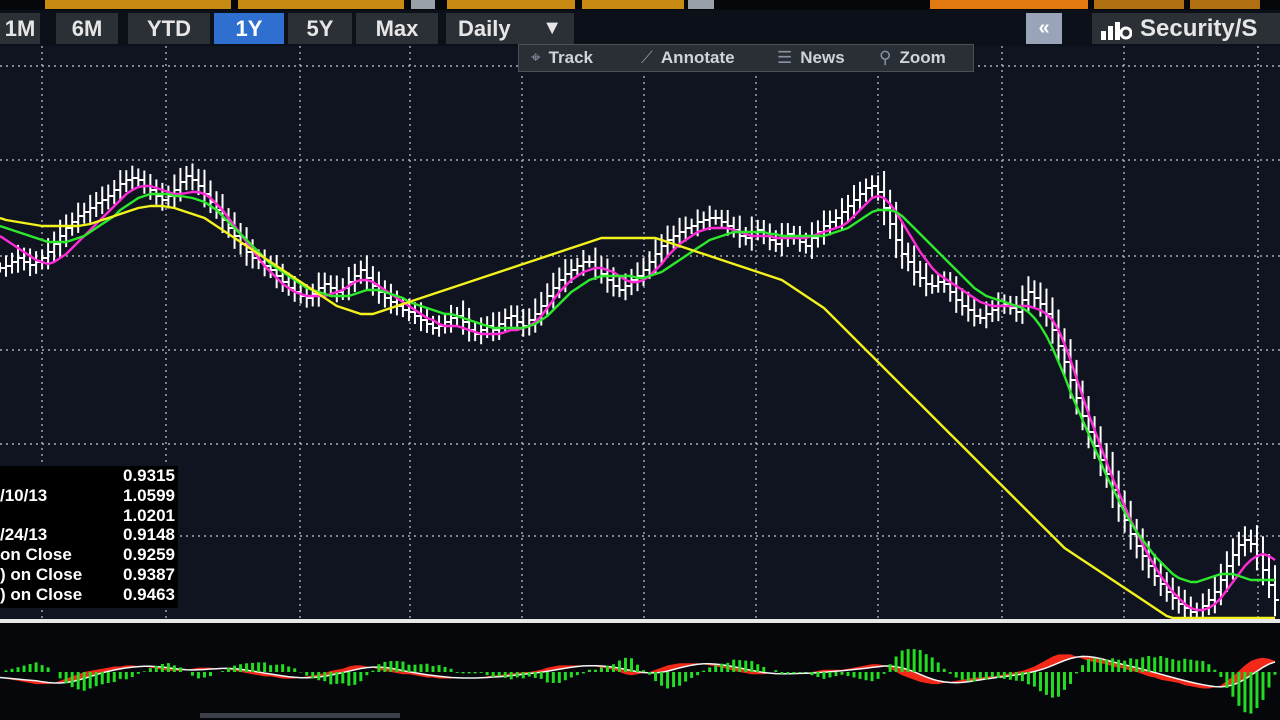  I want to click on legend-label: on Close, so click(36, 555).